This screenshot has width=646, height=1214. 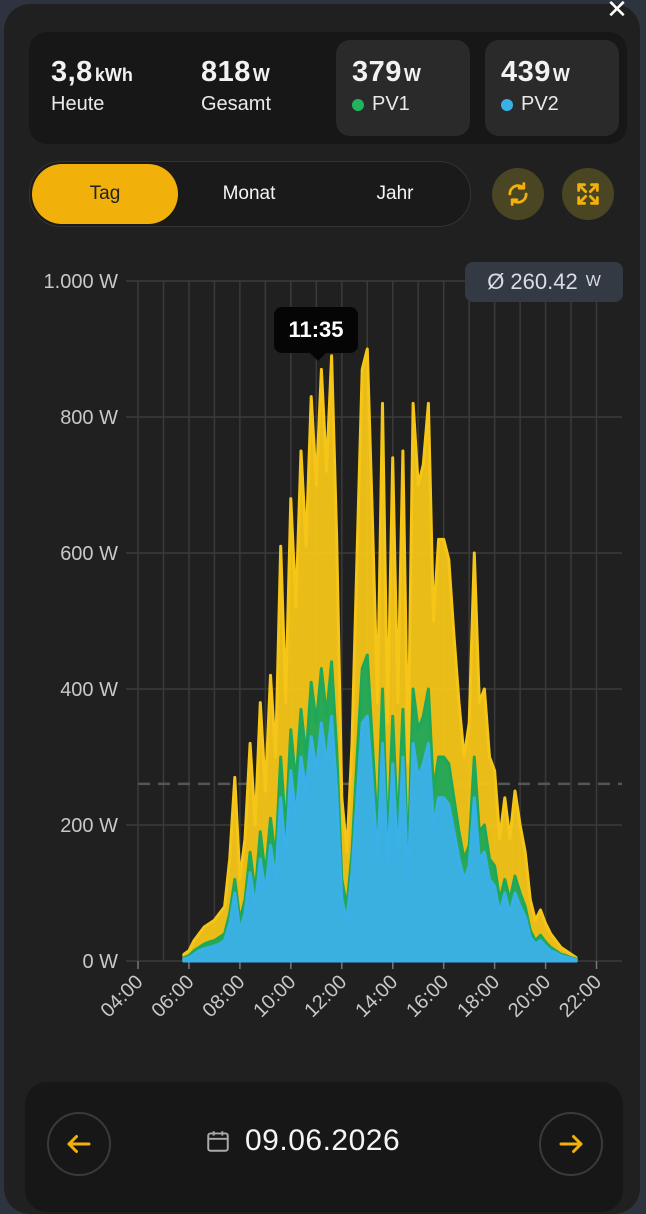 I want to click on average-badge: Ø 260.42 W, so click(x=544, y=282).